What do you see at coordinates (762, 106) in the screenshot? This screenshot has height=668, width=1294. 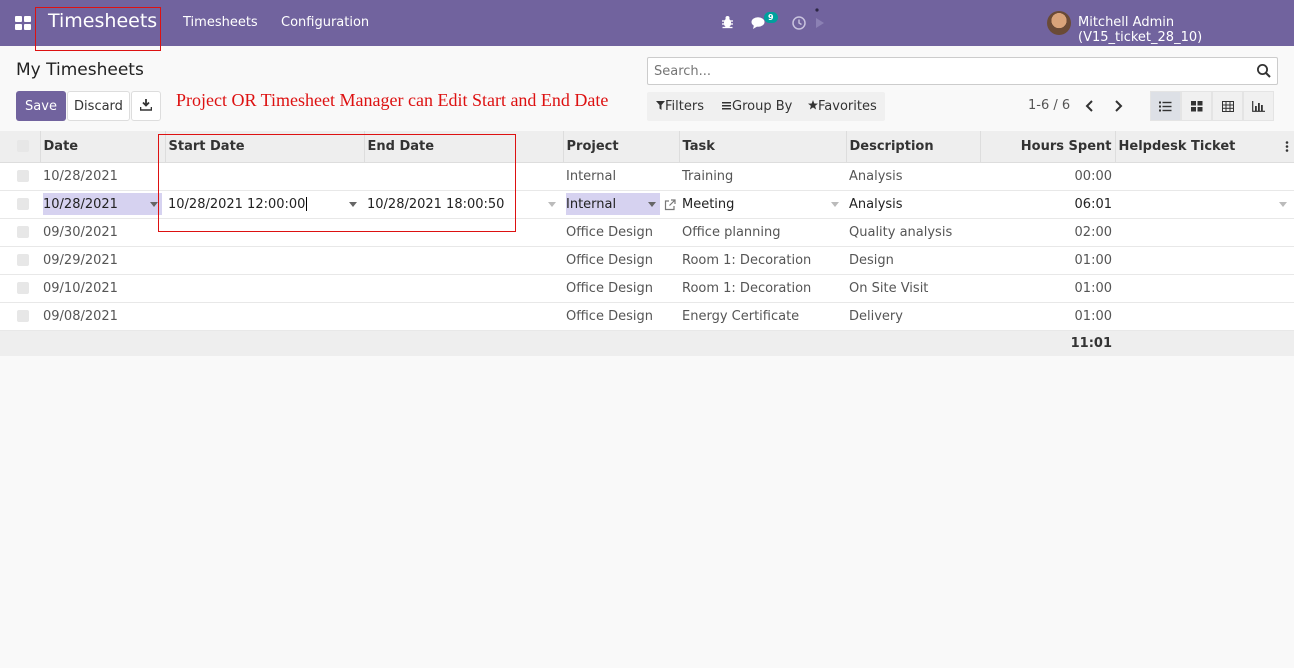 I see `group-by-label: Group By` at bounding box center [762, 106].